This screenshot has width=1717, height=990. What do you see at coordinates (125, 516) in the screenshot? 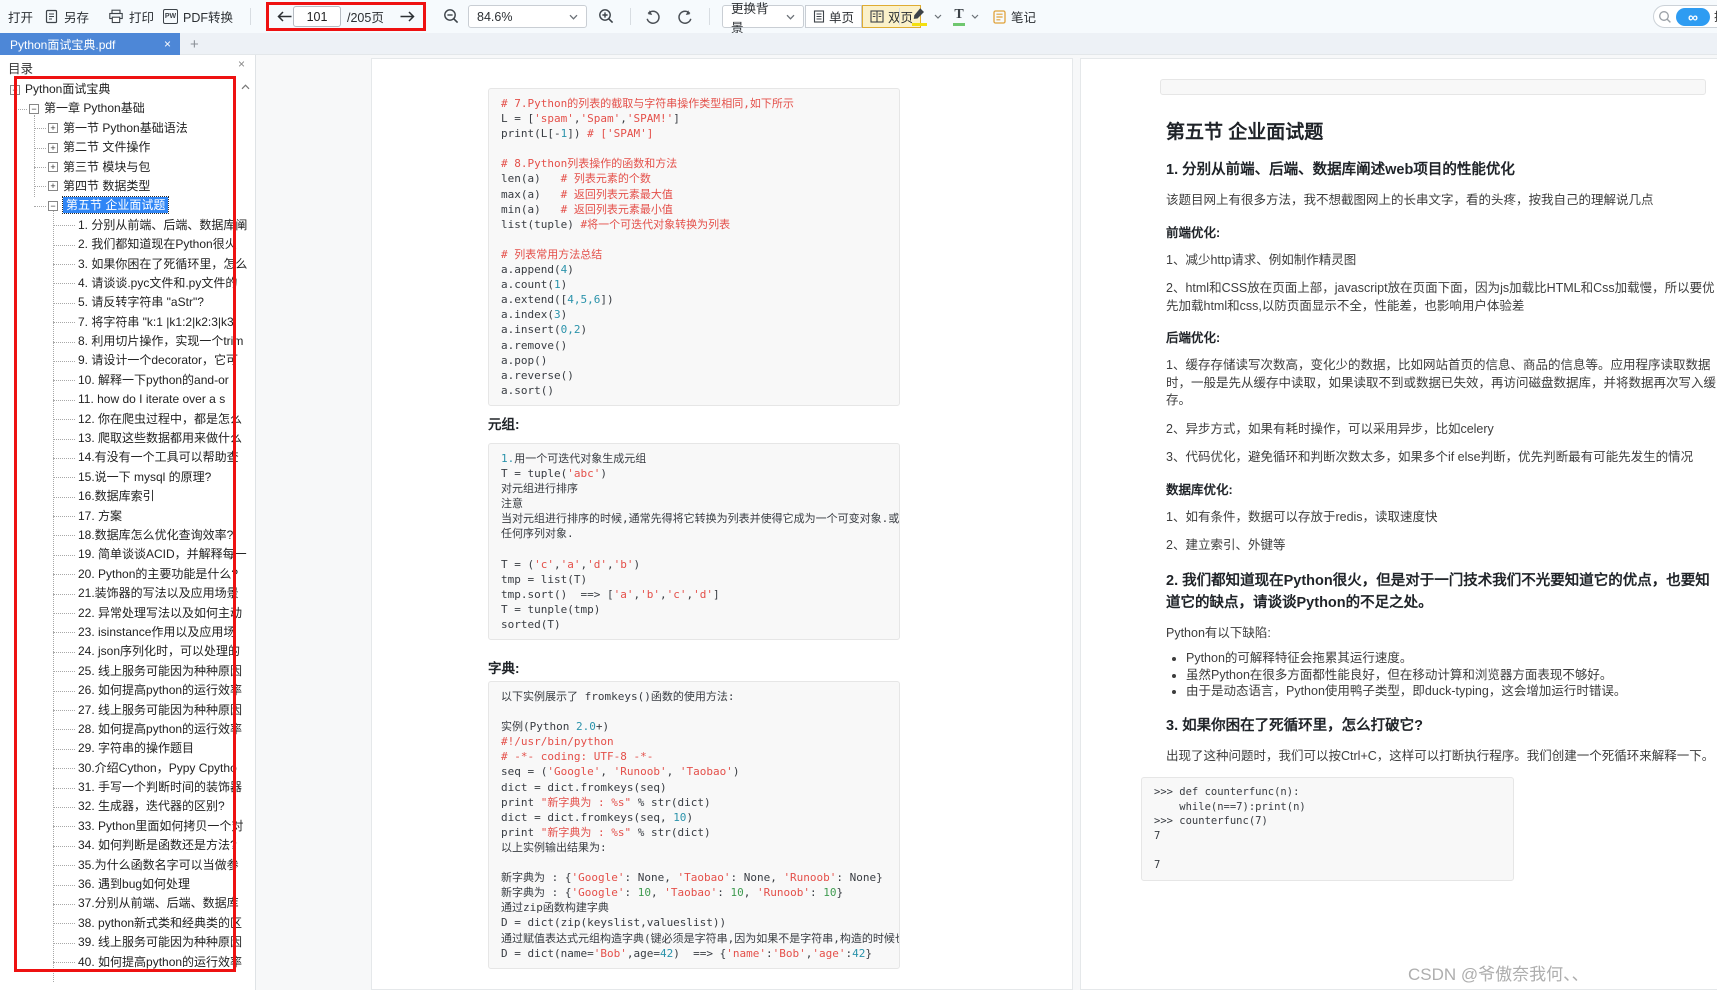
I see `toc-item: 17. 方案` at bounding box center [125, 516].